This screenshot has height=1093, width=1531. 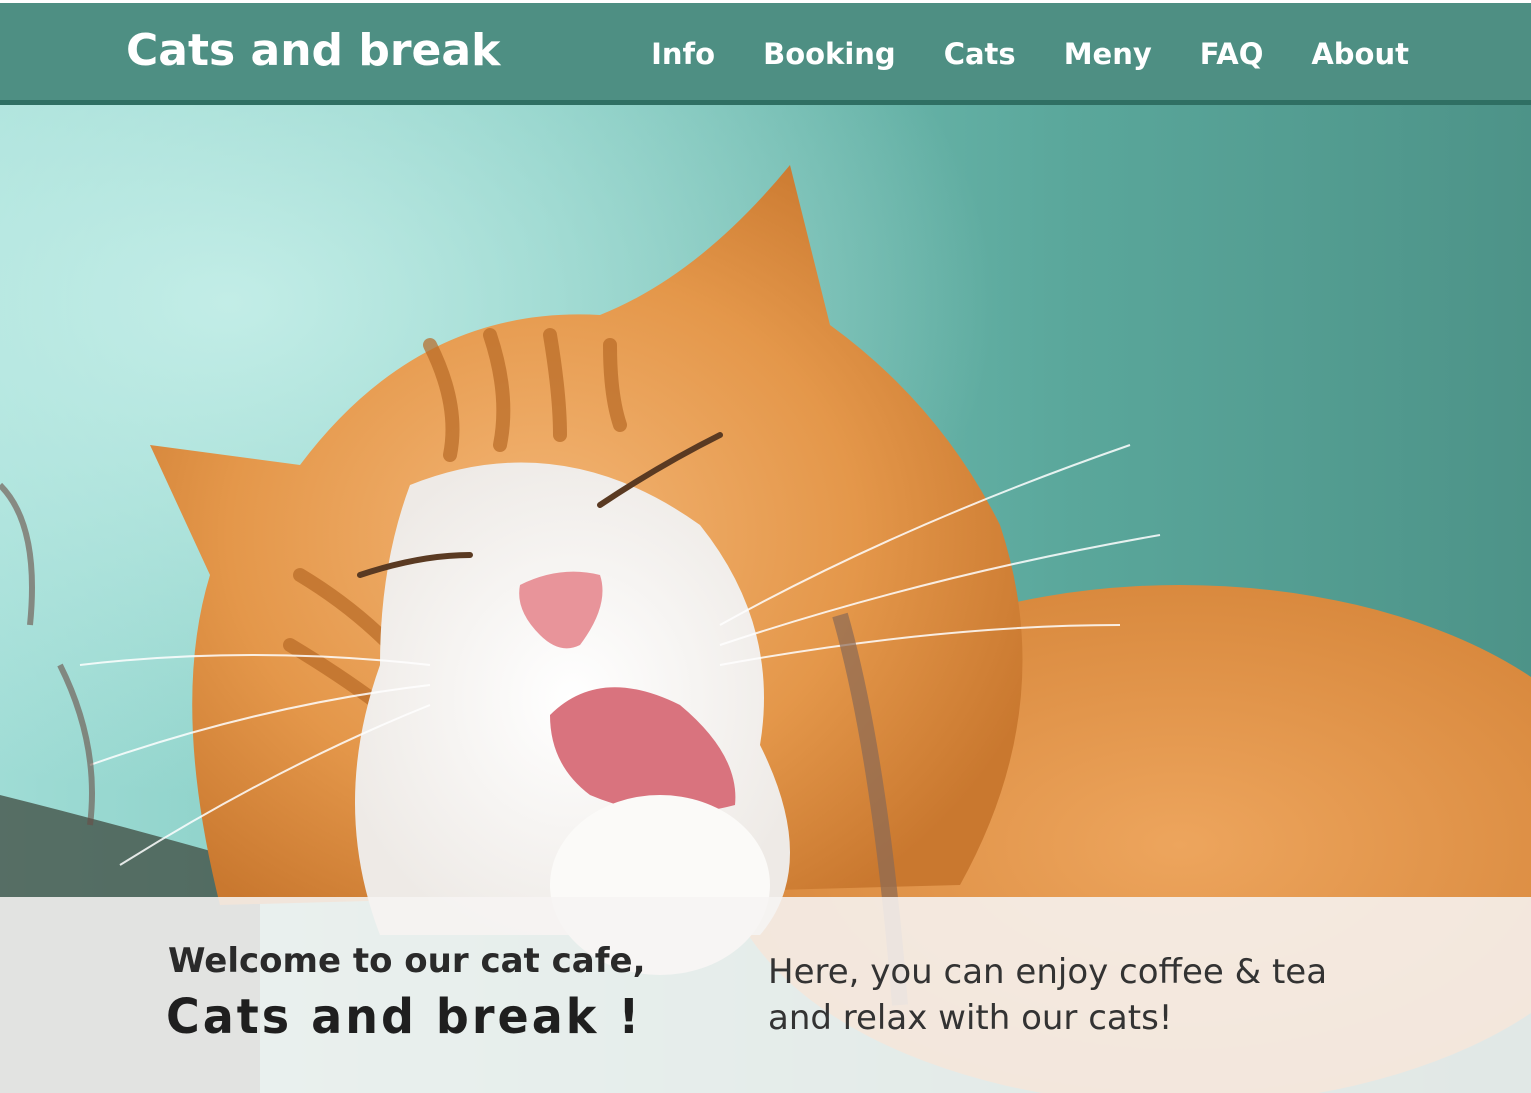 What do you see at coordinates (1232, 54) in the screenshot?
I see `nav-item-faq: FAQ` at bounding box center [1232, 54].